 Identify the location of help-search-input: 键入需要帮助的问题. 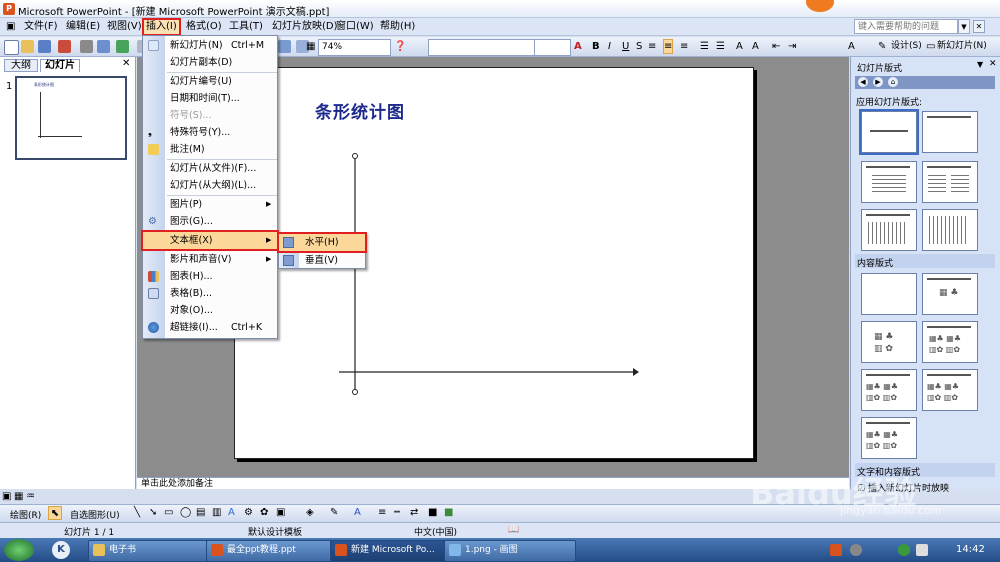
(906, 26).